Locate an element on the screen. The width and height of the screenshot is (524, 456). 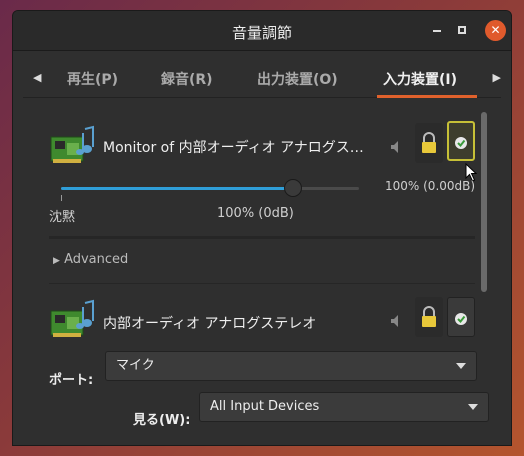
show-value: All Input Devices is located at coordinates (265, 406).